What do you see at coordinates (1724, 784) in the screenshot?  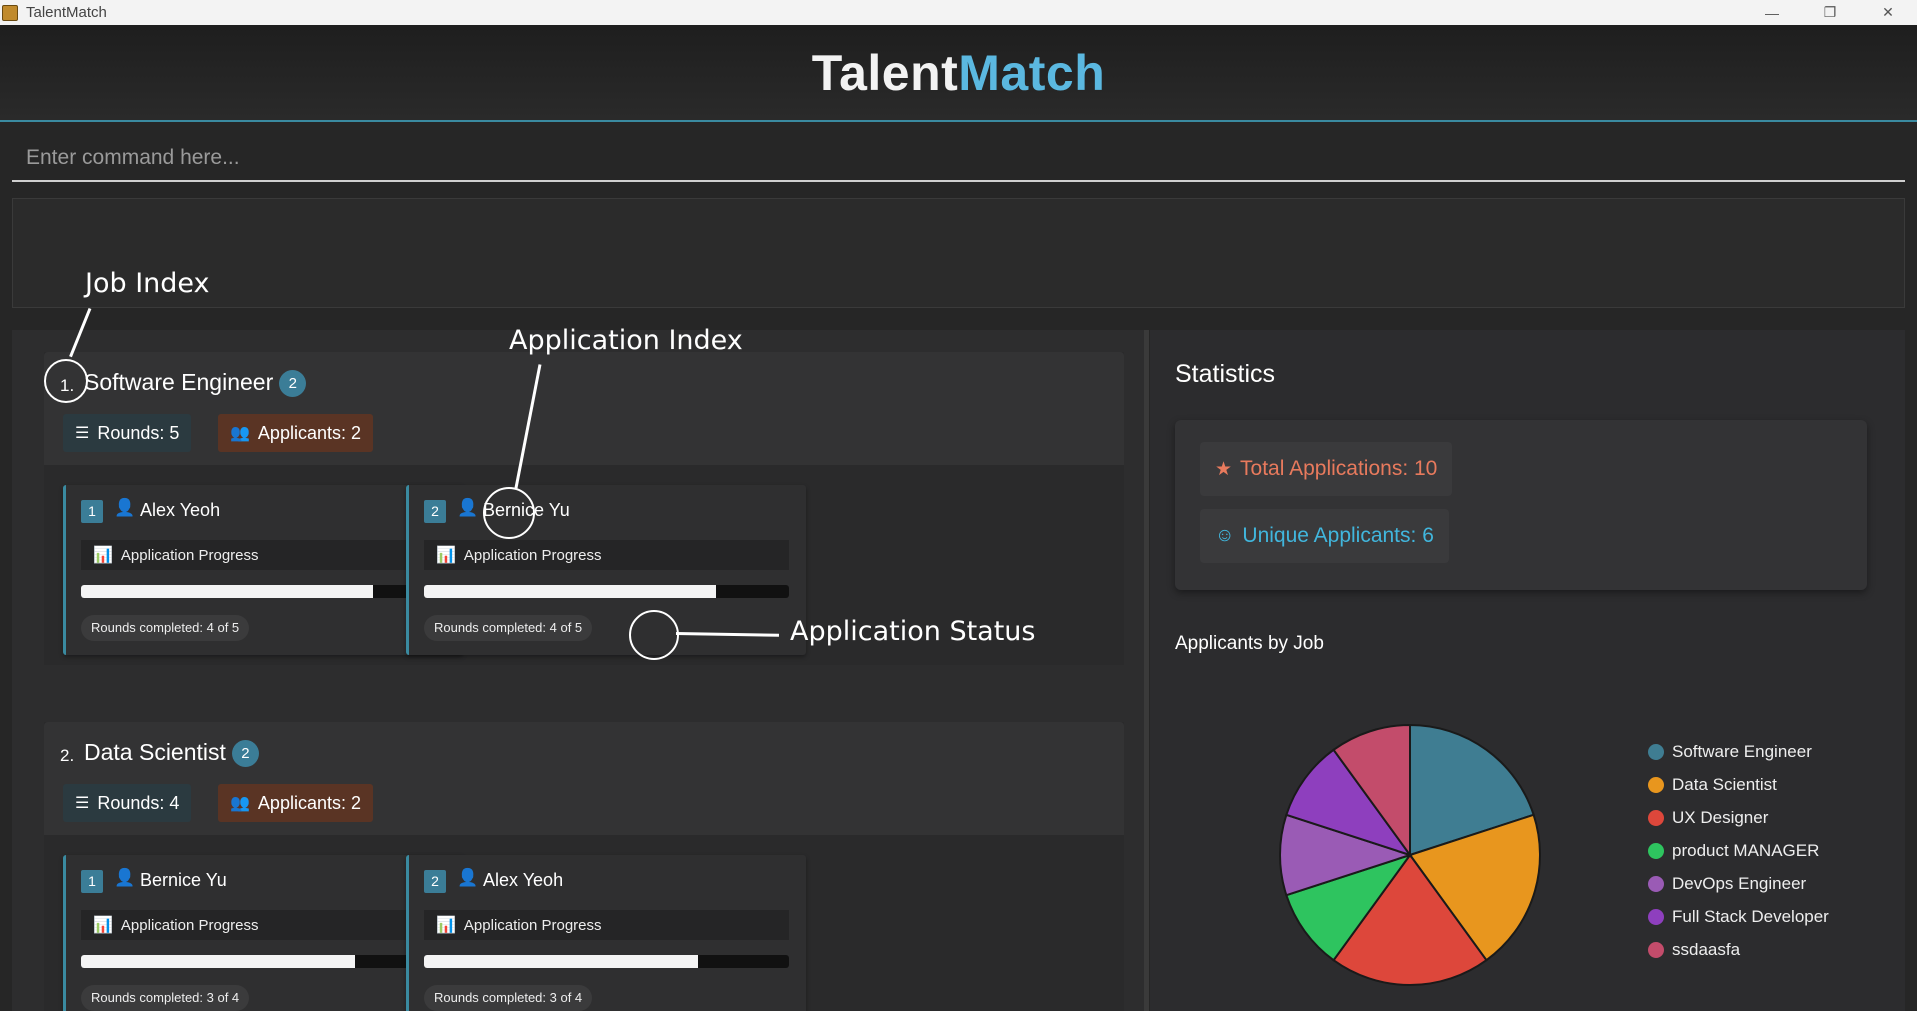 I see `legend-label: Data Scientist` at bounding box center [1724, 784].